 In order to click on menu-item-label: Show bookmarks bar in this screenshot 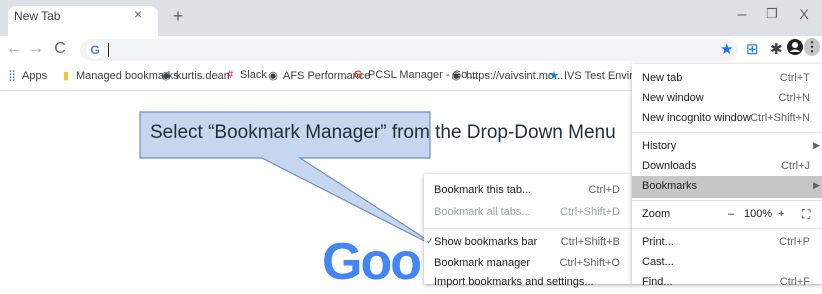, I will do `click(486, 242)`.